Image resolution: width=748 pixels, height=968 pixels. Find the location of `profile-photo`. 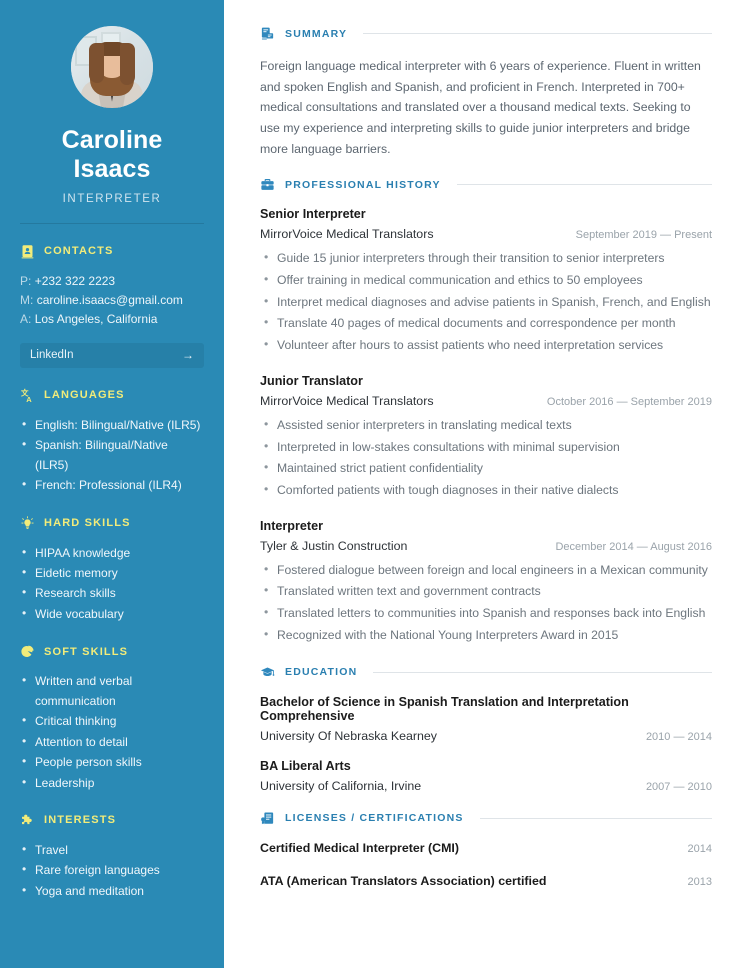

profile-photo is located at coordinates (112, 67).